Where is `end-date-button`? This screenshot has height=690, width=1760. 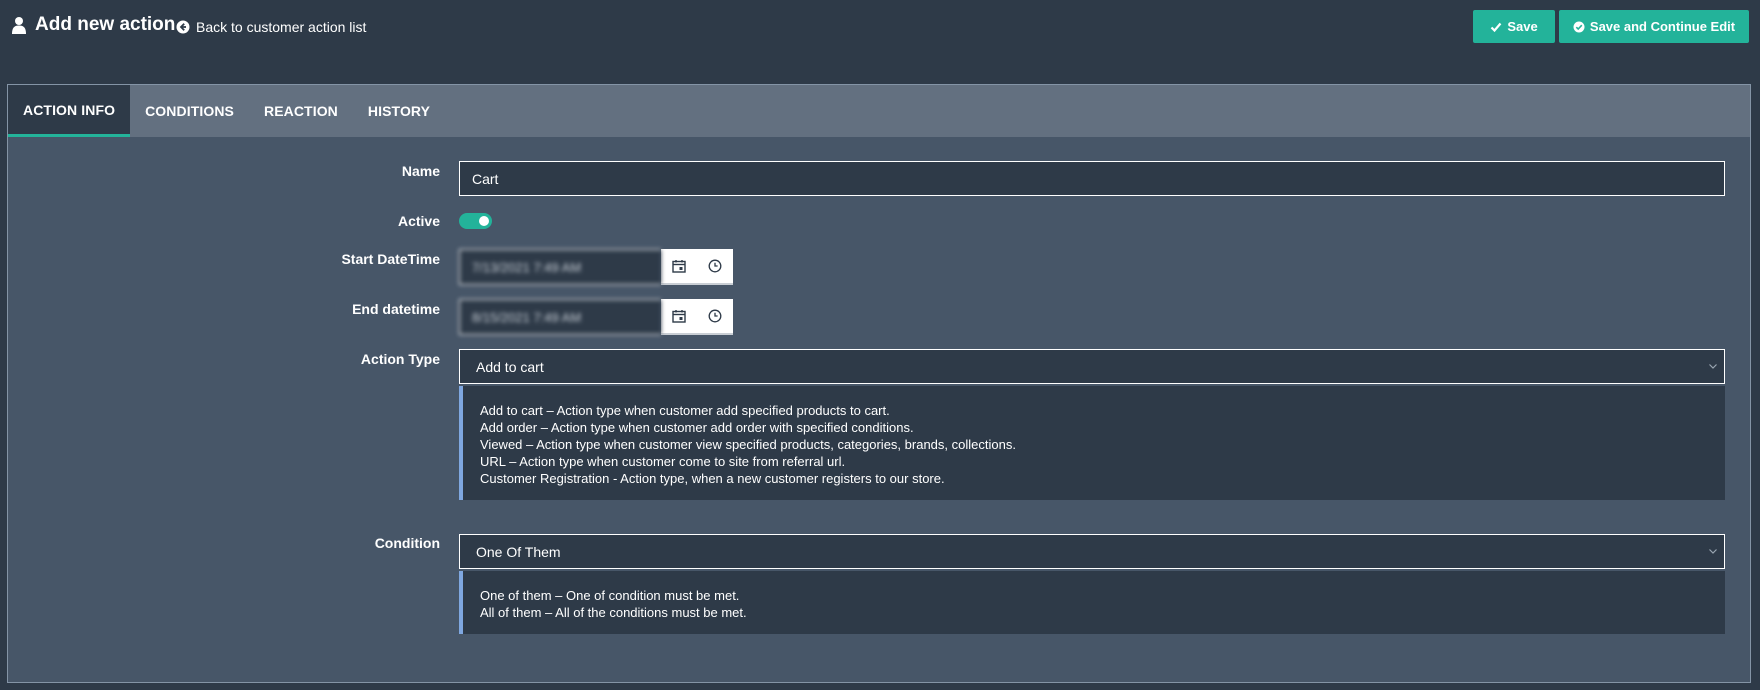 end-date-button is located at coordinates (679, 317).